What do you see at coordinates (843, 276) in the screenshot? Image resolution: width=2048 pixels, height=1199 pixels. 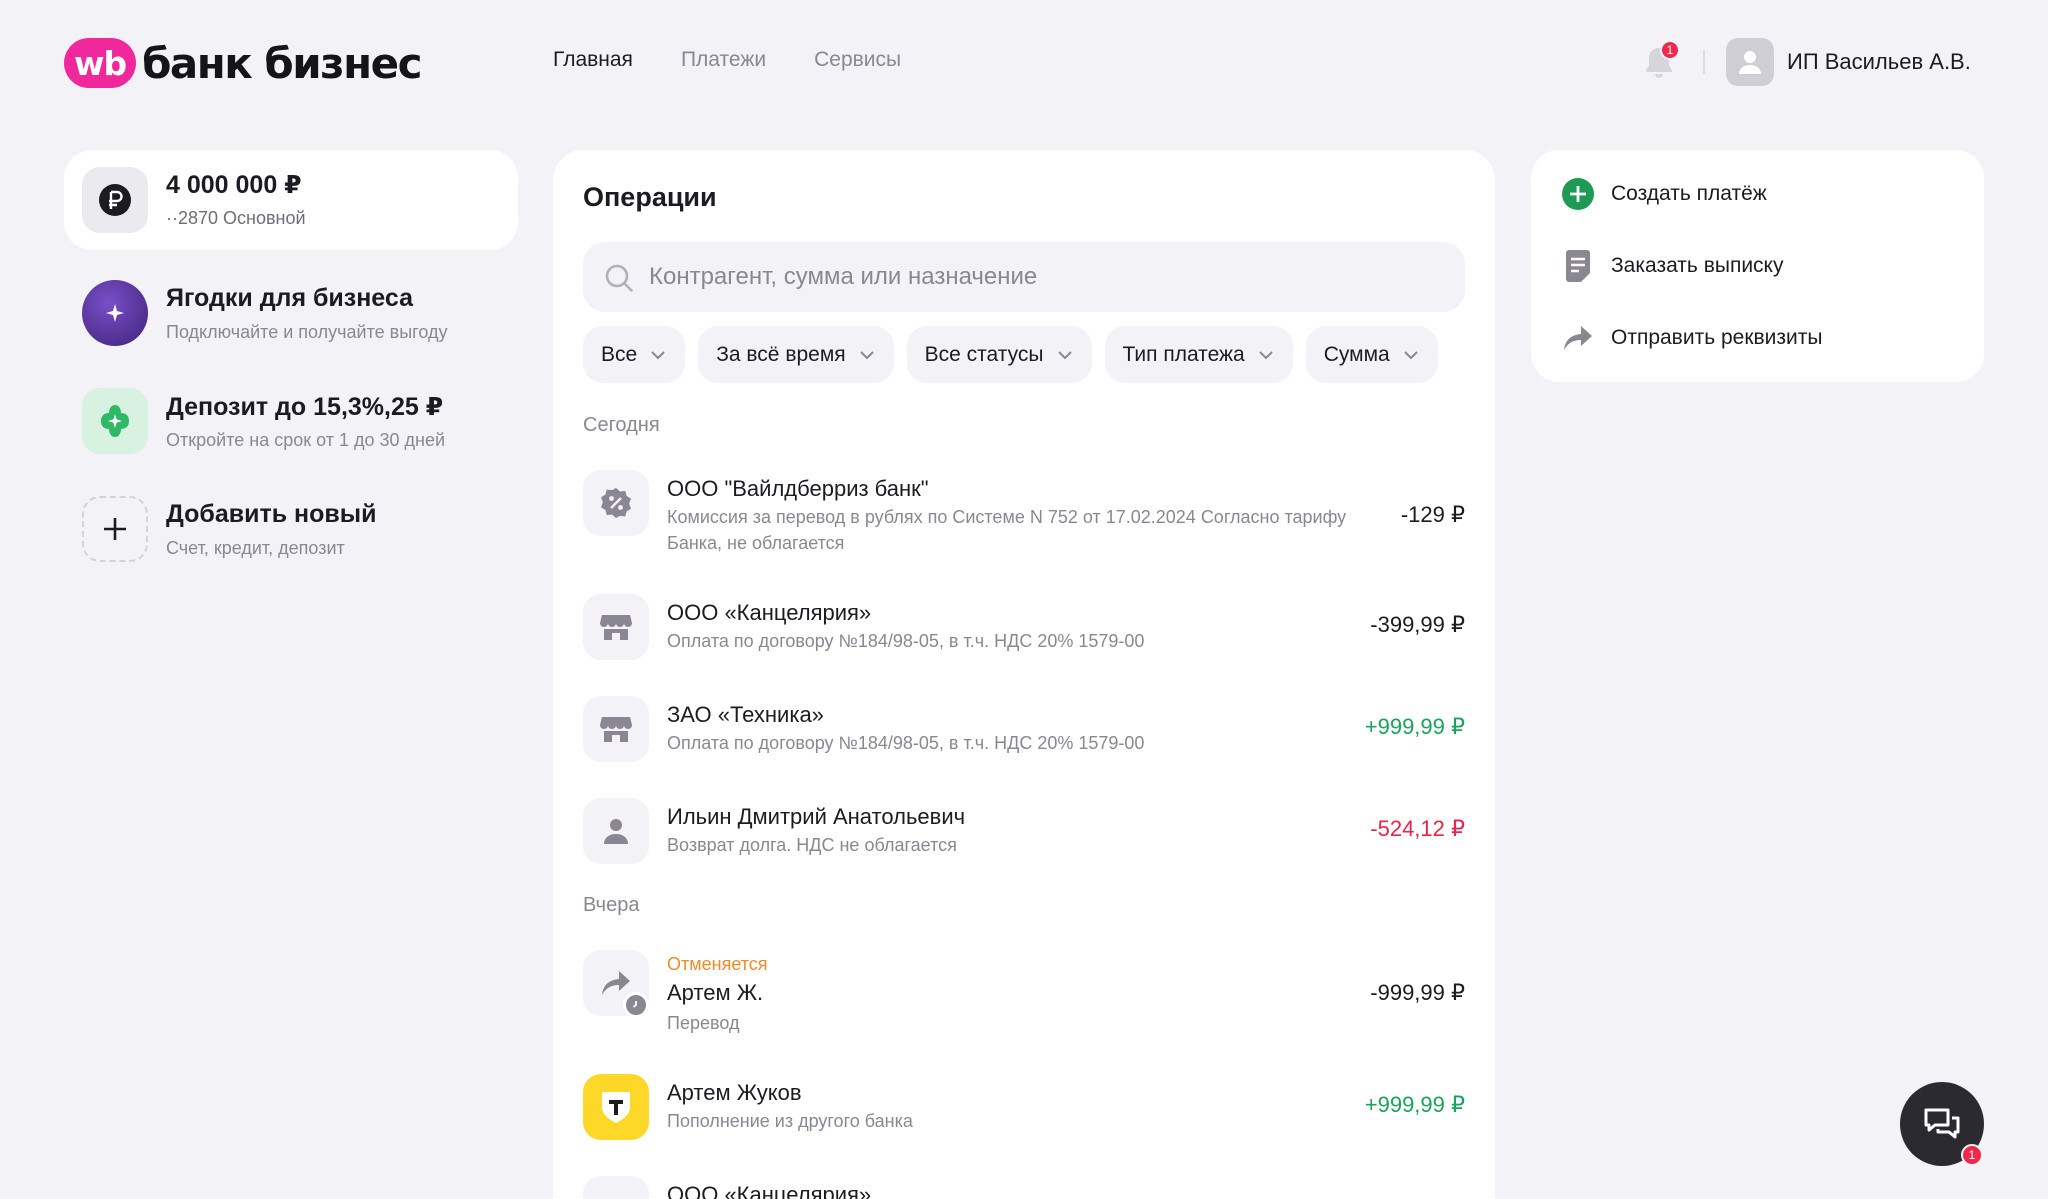 I see `search-placeholder: Контрагент, сумма или назначение` at bounding box center [843, 276].